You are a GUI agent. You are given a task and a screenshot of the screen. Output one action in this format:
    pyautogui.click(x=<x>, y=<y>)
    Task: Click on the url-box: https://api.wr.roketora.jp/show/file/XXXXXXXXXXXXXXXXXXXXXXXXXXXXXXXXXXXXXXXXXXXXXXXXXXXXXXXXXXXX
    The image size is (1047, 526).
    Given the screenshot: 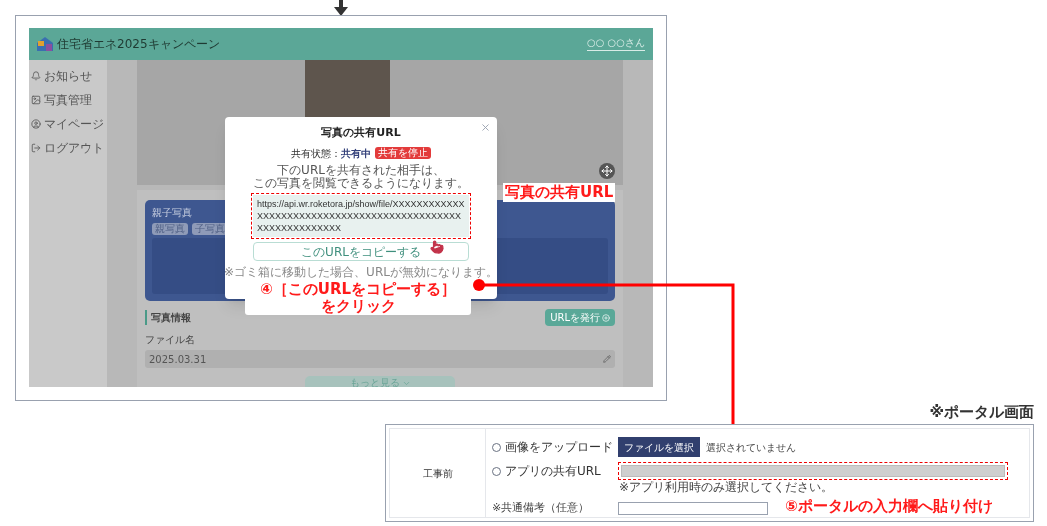 What is the action you would take?
    pyautogui.click(x=361, y=215)
    